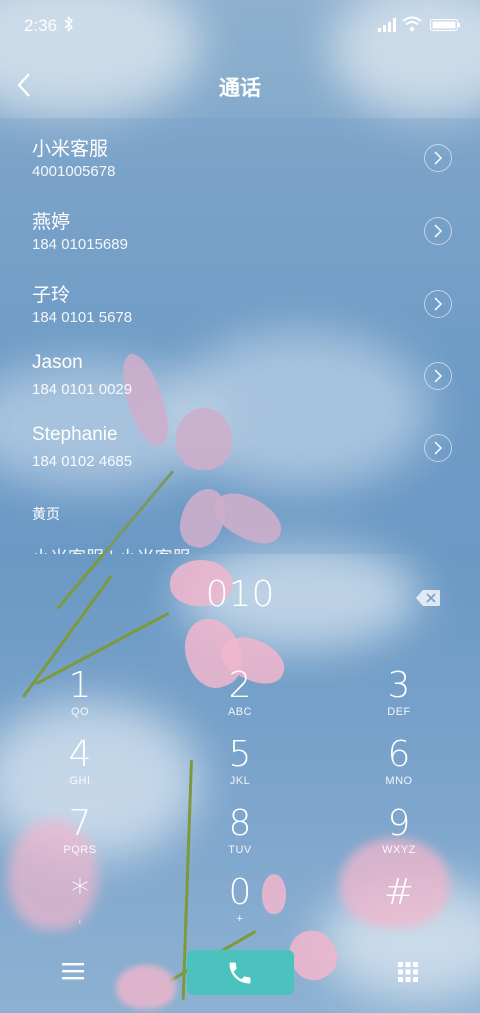  I want to click on contact-name: Jason, so click(57, 362).